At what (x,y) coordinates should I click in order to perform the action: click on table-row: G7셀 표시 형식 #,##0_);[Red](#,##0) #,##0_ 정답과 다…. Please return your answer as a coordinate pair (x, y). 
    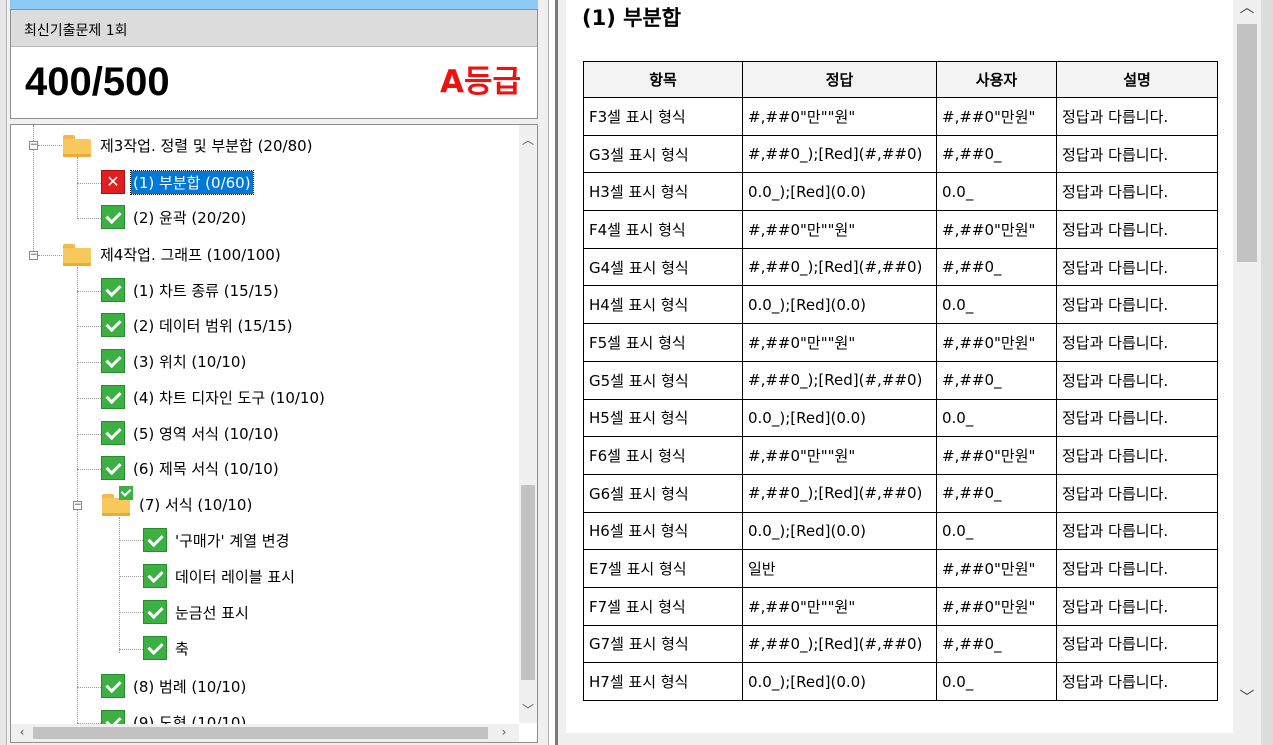
    Looking at the image, I should click on (900, 644).